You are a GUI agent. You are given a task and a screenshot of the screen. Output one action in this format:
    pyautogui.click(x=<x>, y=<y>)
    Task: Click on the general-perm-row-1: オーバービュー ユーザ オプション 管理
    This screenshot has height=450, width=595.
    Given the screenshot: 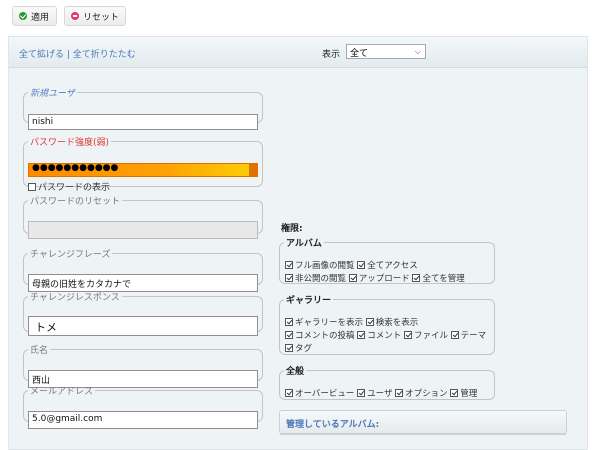 What is the action you would take?
    pyautogui.click(x=381, y=393)
    